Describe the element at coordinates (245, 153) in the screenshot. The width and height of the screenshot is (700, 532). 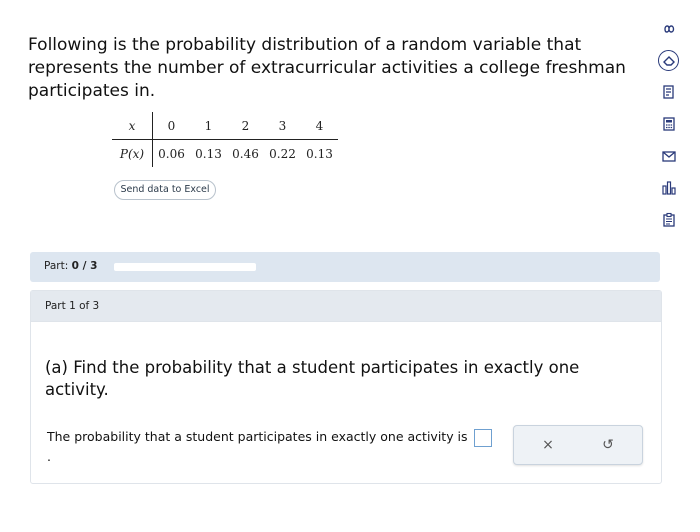
I see `p-value: 0.46` at that location.